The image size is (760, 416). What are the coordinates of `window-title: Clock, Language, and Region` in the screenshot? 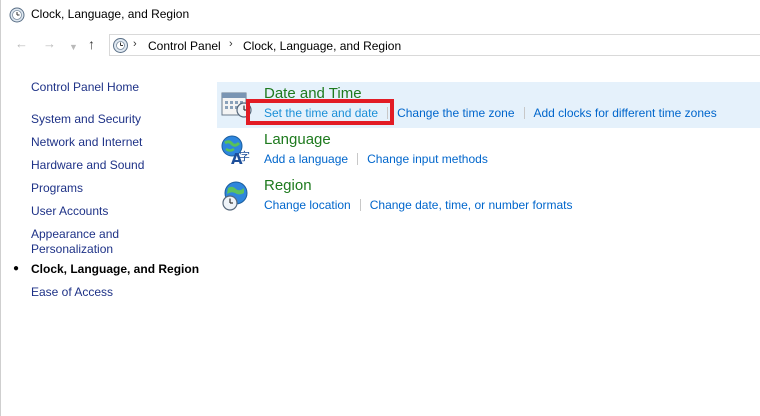 It's located at (110, 14).